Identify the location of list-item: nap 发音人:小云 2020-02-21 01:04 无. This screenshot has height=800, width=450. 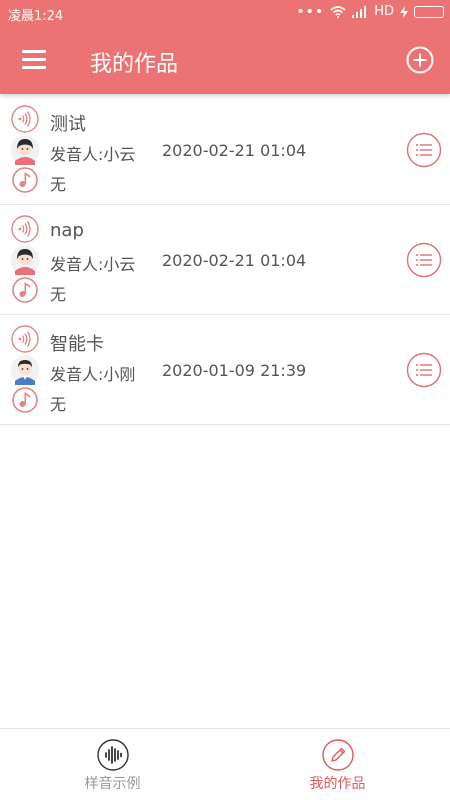
(225, 260).